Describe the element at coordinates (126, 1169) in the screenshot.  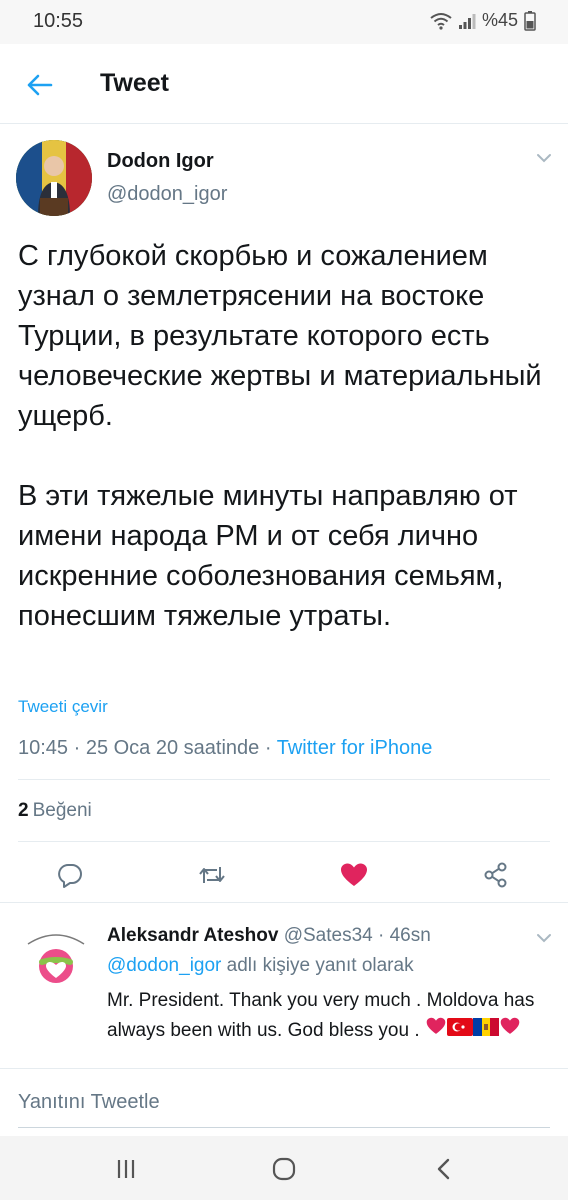
I see `recent-apps-icon` at that location.